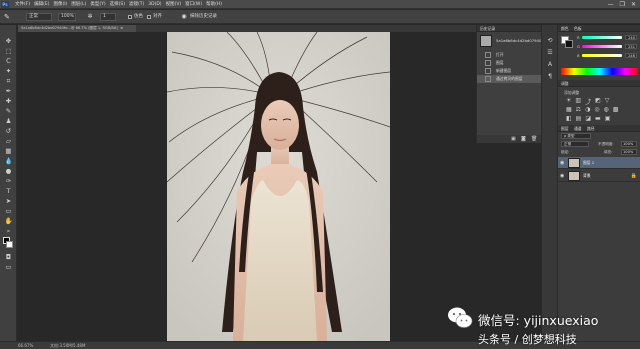  What do you see at coordinates (108, 17) in the screenshot?
I see `brush-setting-field: 1` at bounding box center [108, 17].